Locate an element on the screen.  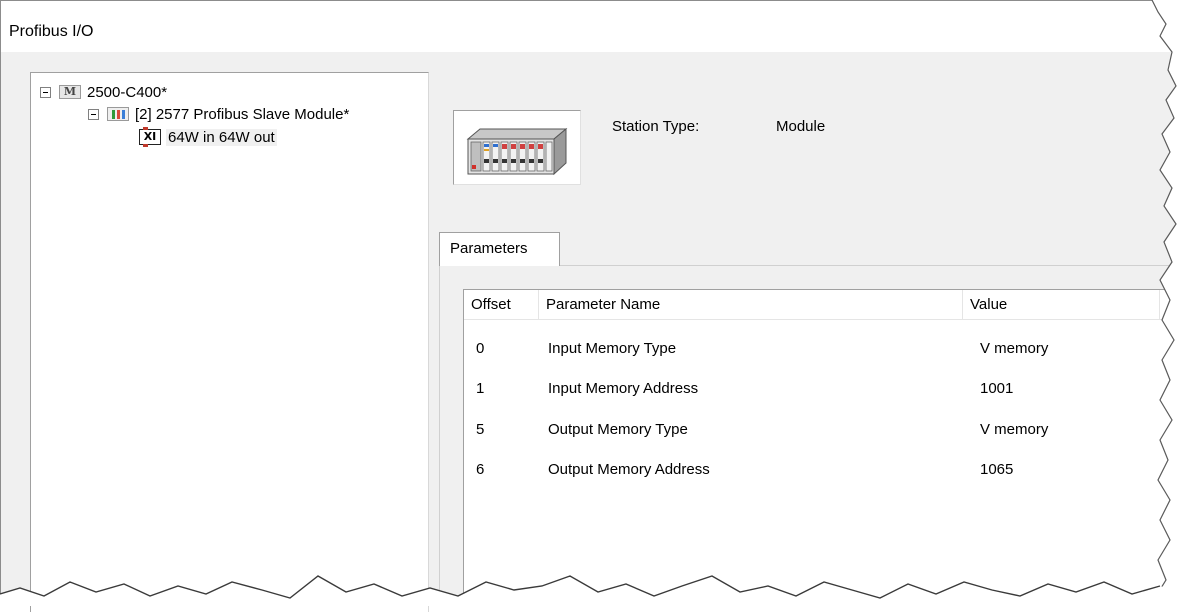
table-row: 5 Output Memory Type V memory is located at coordinates (826, 430).